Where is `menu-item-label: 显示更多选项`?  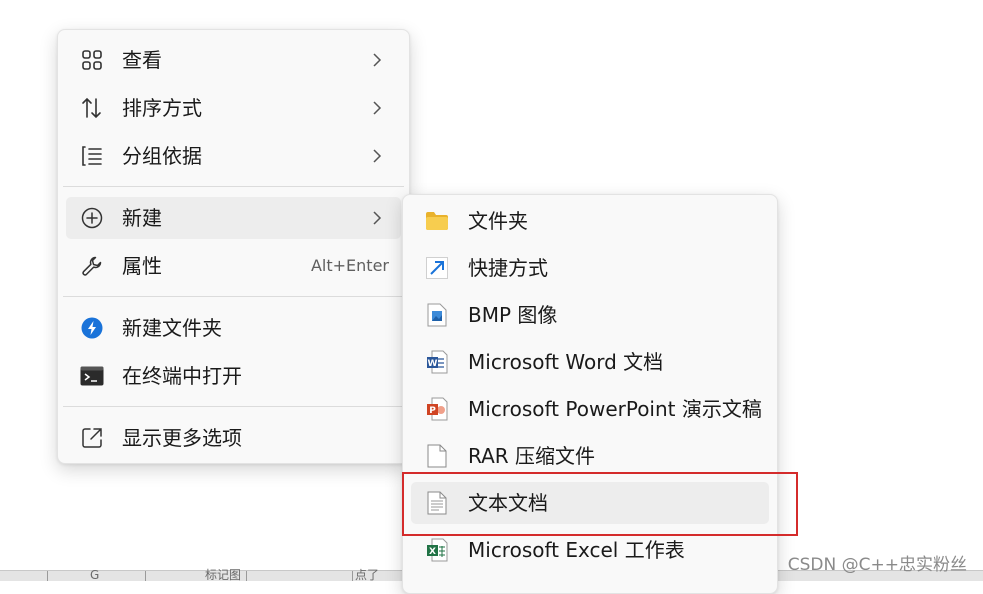 menu-item-label: 显示更多选项 is located at coordinates (182, 438).